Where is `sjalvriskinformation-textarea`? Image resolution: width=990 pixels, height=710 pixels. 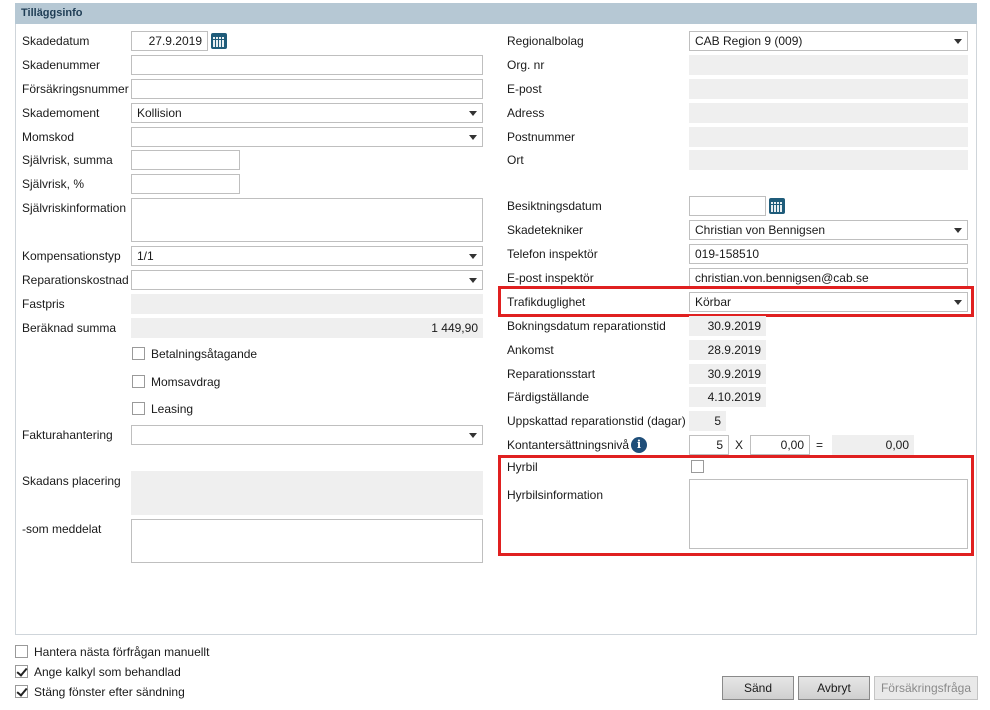
sjalvriskinformation-textarea is located at coordinates (307, 220).